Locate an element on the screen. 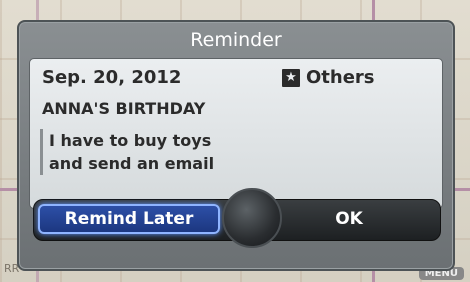  reminder-date: Sep. 20, 2012 is located at coordinates (112, 77).